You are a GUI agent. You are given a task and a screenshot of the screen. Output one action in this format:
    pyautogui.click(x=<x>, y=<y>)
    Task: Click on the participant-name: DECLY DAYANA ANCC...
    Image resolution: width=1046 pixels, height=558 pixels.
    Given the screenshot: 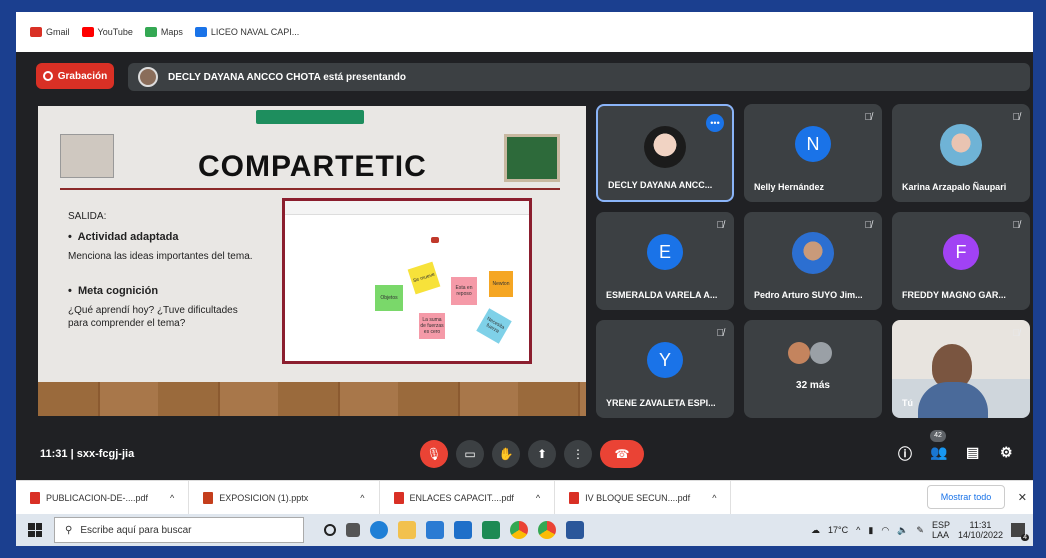 What is the action you would take?
    pyautogui.click(x=660, y=185)
    